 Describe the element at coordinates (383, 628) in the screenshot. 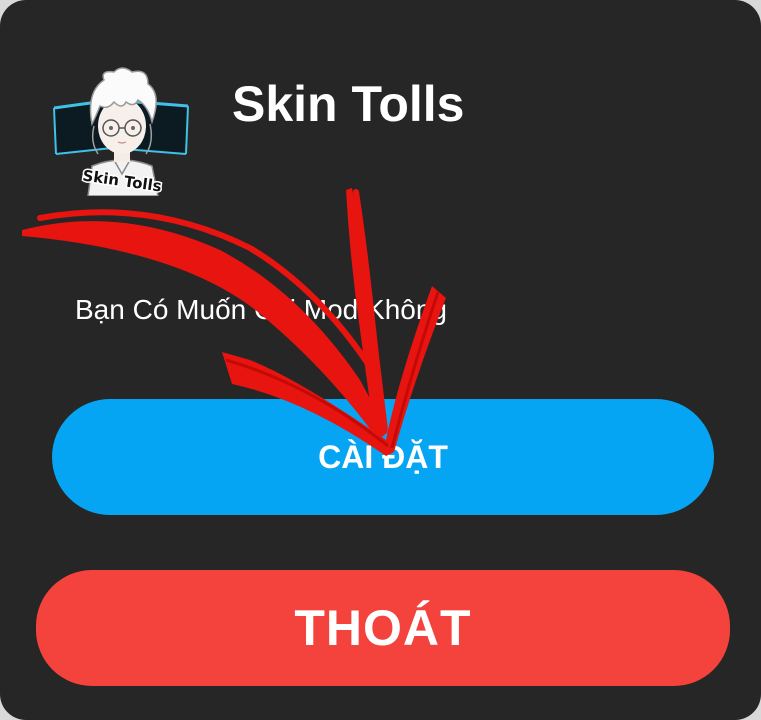

I see `exit-button: THOÁT` at that location.